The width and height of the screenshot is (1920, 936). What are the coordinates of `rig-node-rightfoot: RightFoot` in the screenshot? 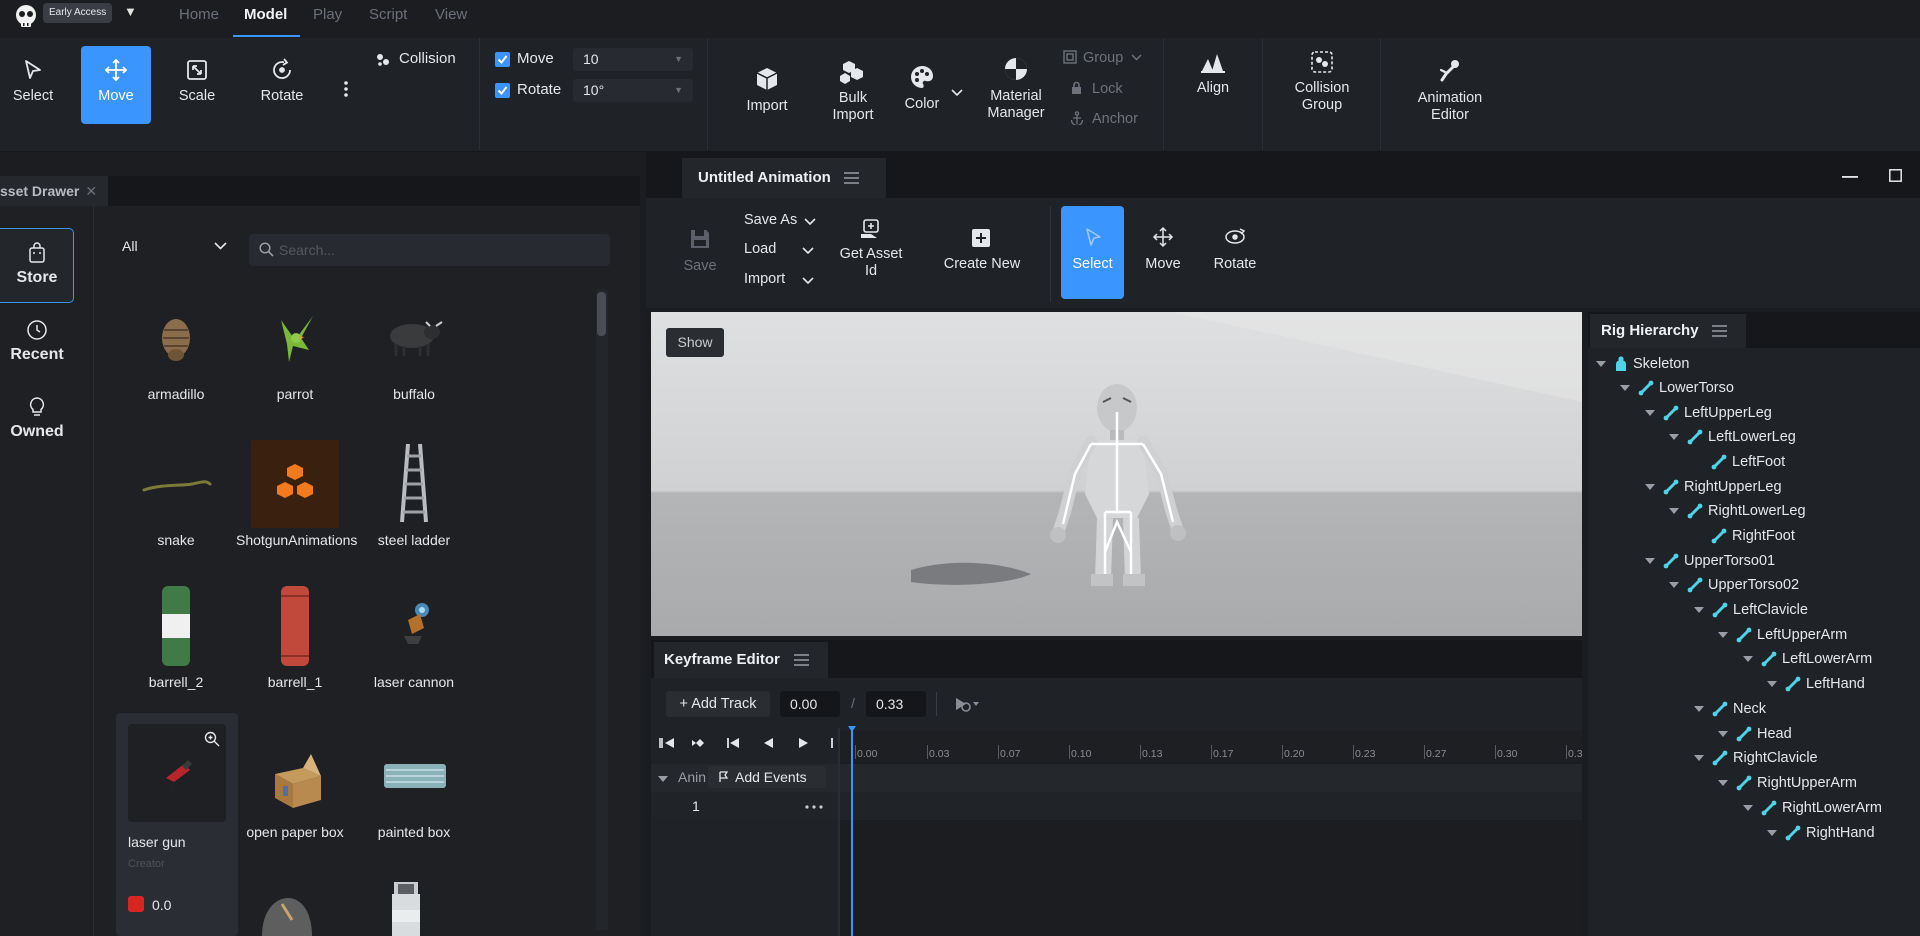 It's located at (1753, 536).